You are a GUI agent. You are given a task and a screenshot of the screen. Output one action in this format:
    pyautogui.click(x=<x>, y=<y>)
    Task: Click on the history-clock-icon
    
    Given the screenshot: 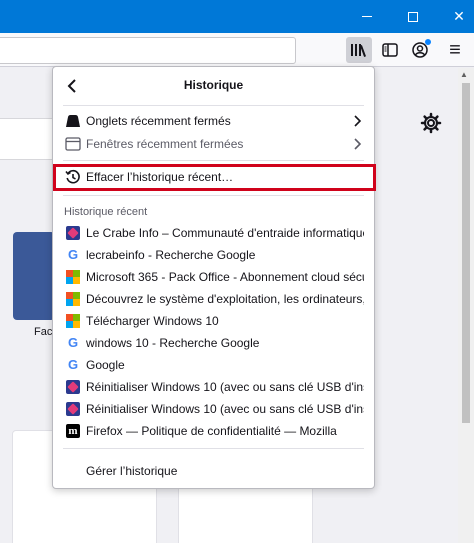 What is the action you would take?
    pyautogui.click(x=73, y=177)
    